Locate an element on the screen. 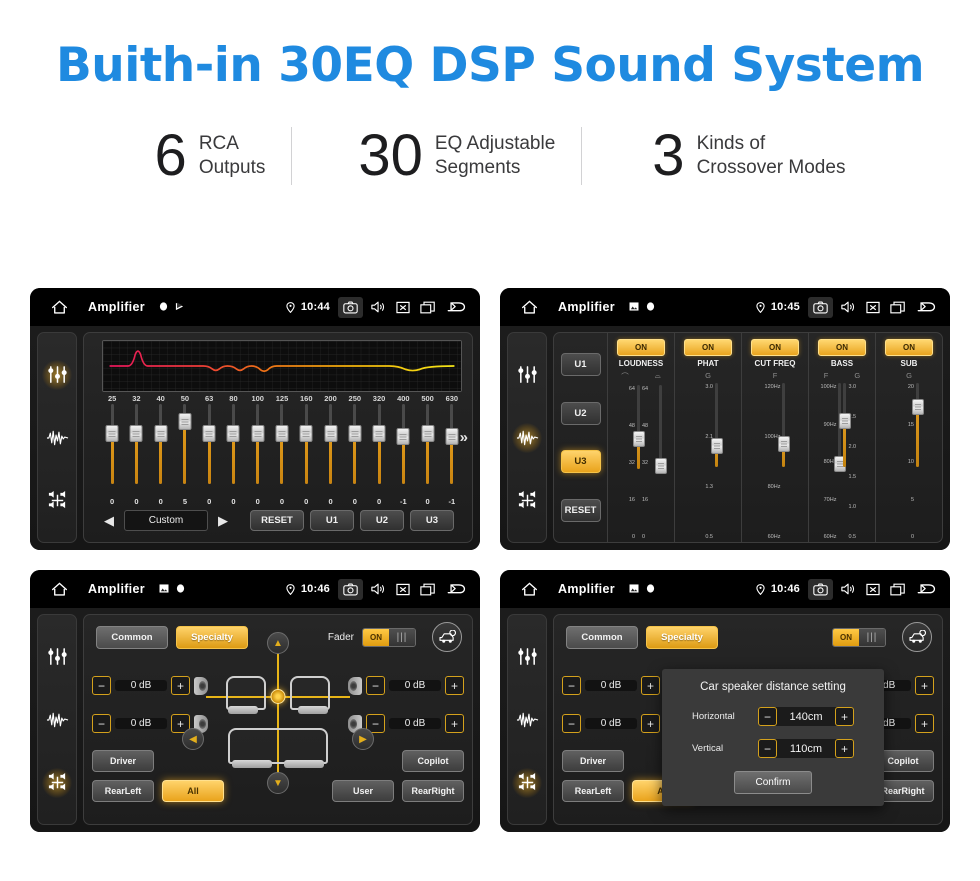  effect-slider: 3.0 2.1 1.3 0.5 is located at coordinates (710, 462).